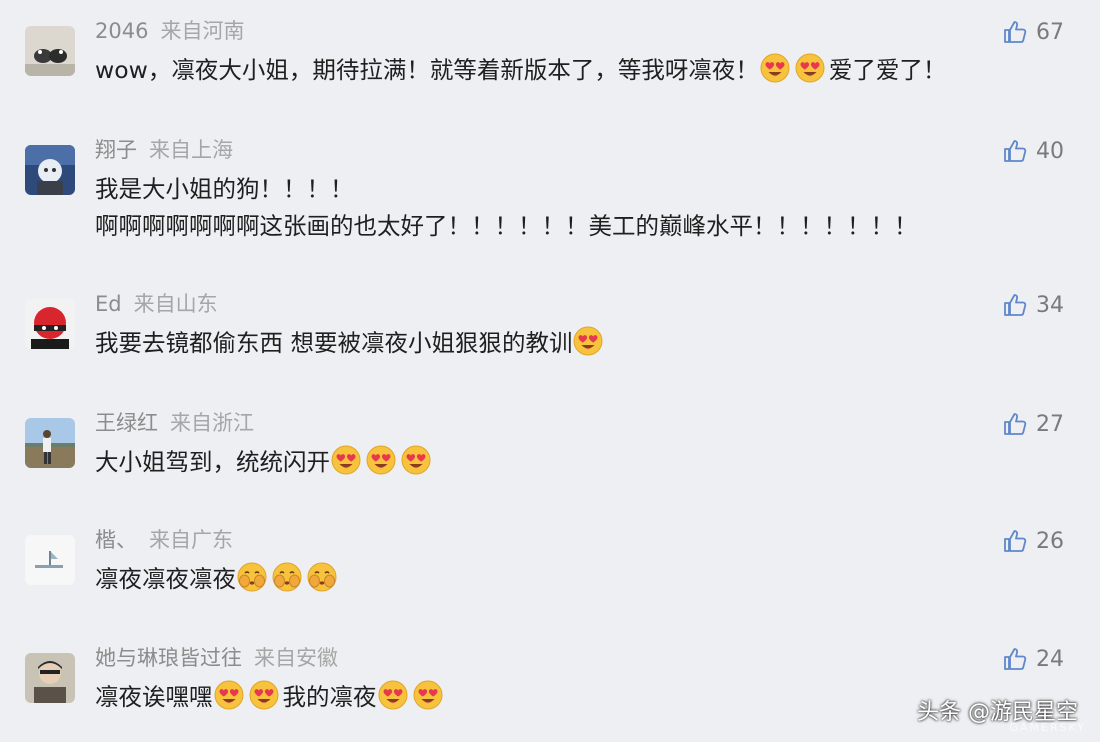  I want to click on like-button: 40, so click(1033, 151).